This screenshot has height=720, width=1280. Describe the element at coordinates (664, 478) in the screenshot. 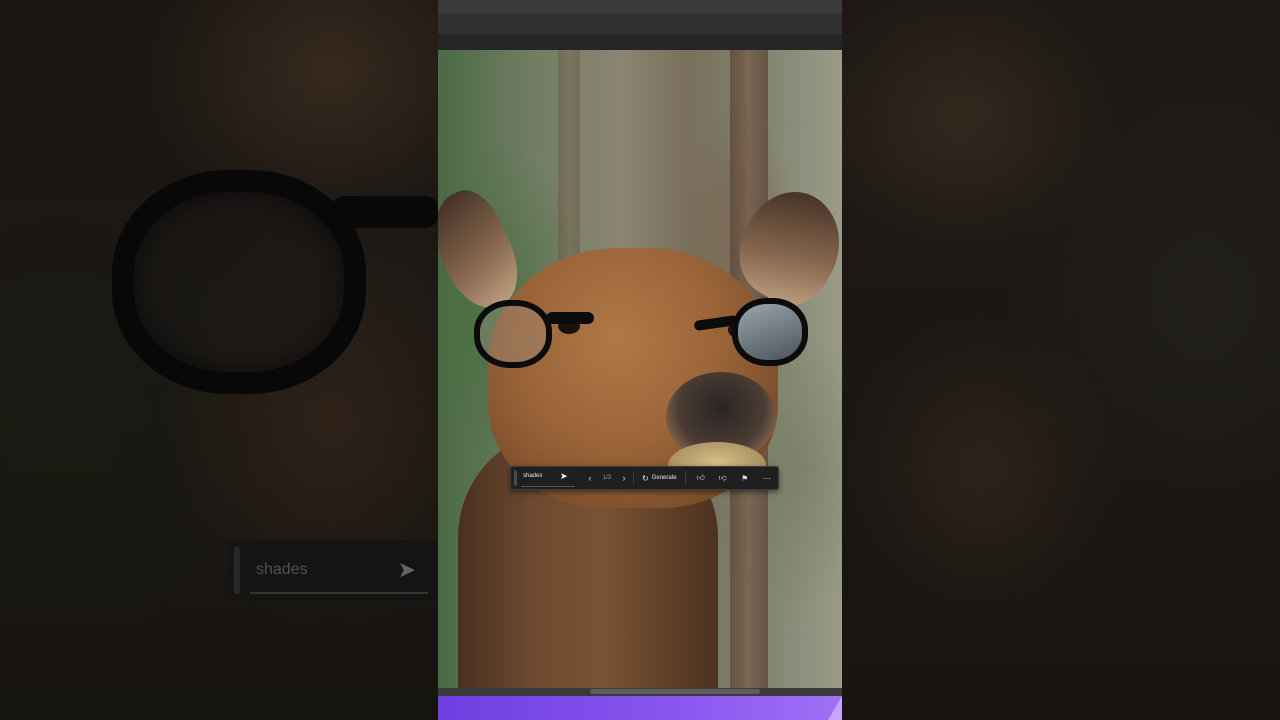

I see `generate-label: Generate` at that location.